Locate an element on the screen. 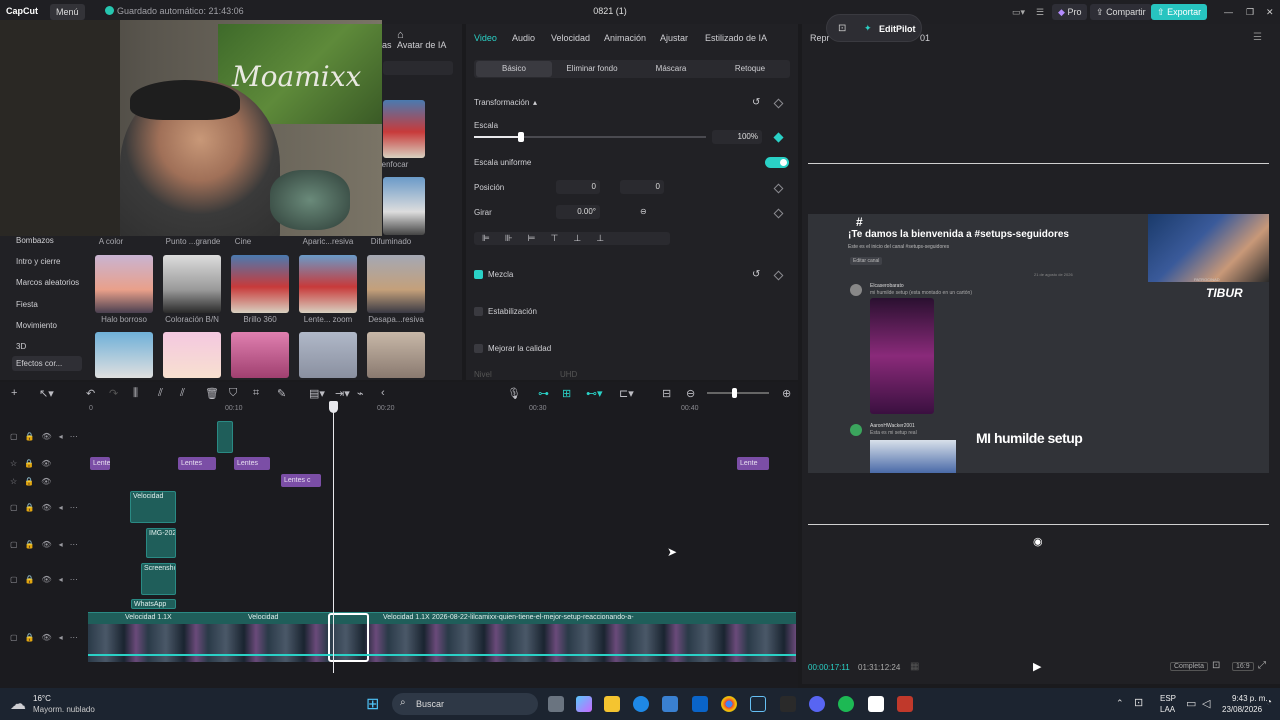 This screenshot has height=720, width=1280. category-movement: Movimiento is located at coordinates (36, 325).